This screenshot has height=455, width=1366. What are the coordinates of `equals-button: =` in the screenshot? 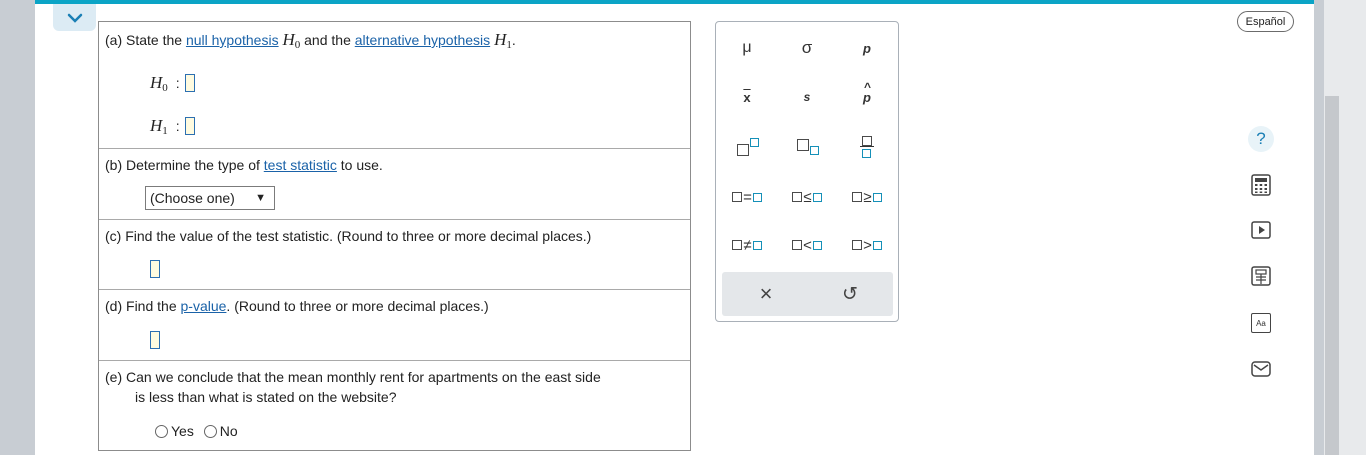 It's located at (747, 197).